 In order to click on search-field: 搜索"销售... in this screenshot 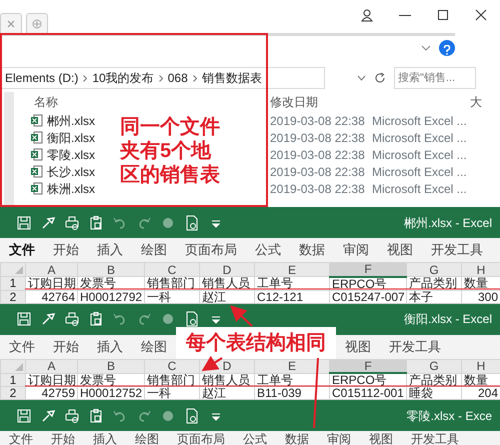, I will do `click(435, 78)`.